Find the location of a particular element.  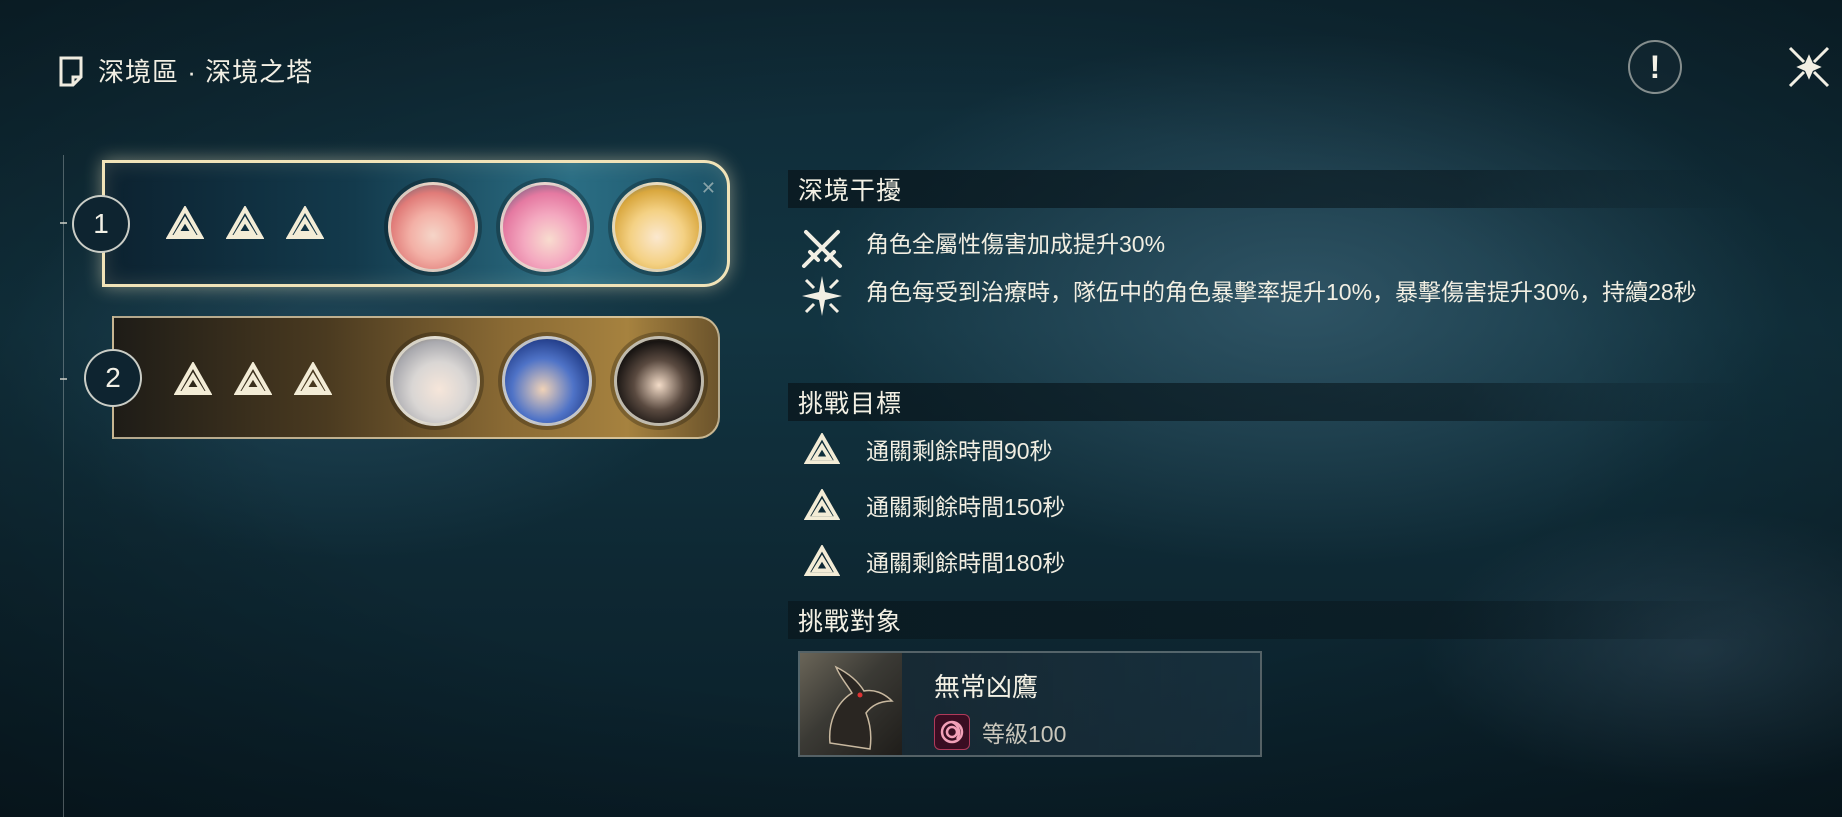

bird-silhouette-icon is located at coordinates (861, 707).